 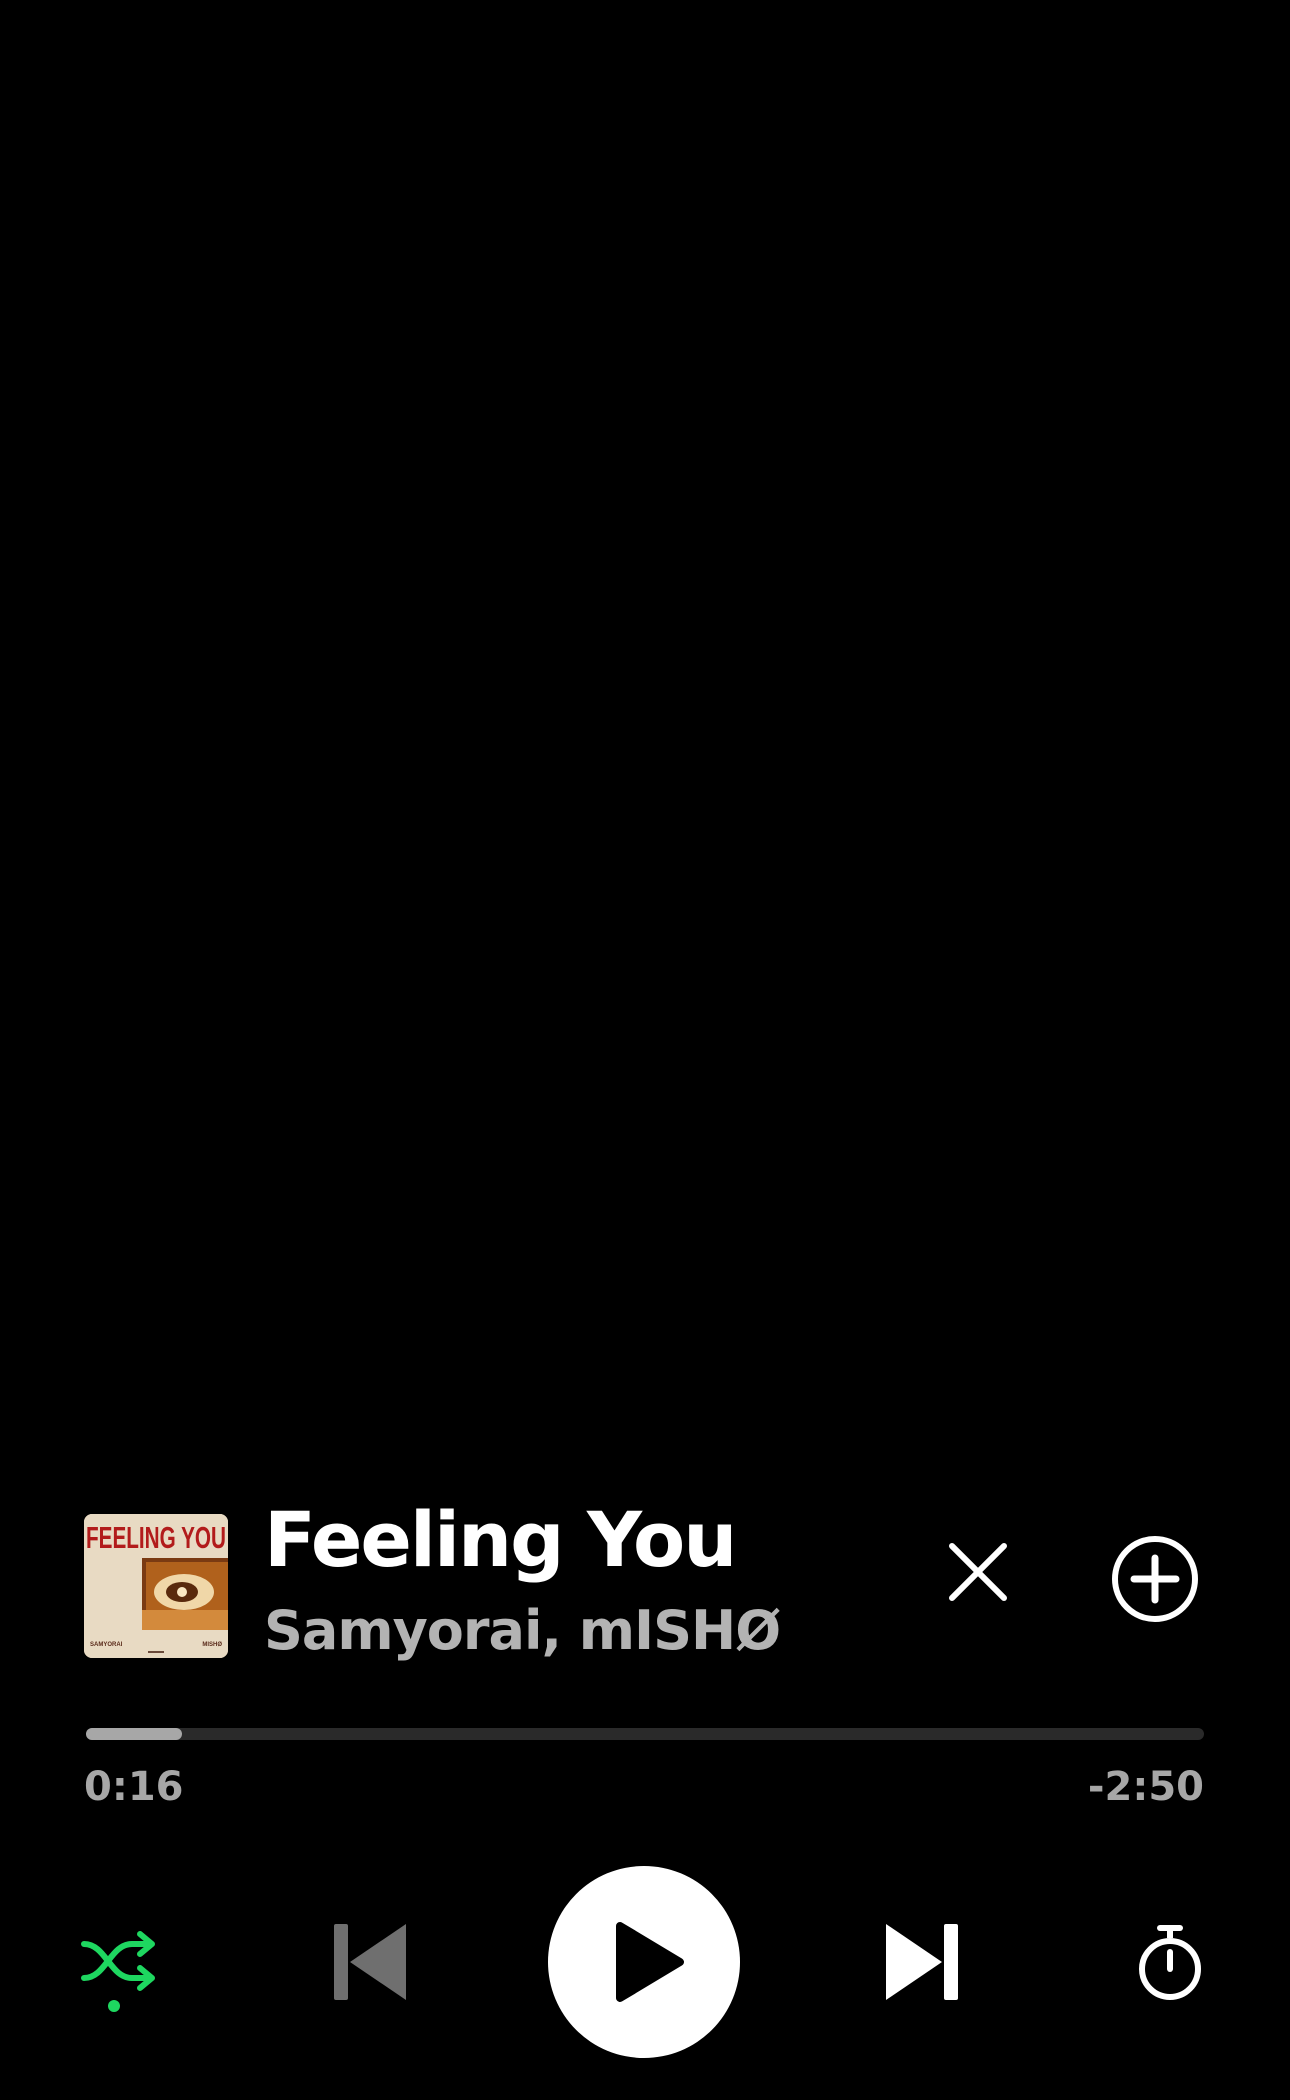 I want to click on play-icon, so click(x=650, y=1962).